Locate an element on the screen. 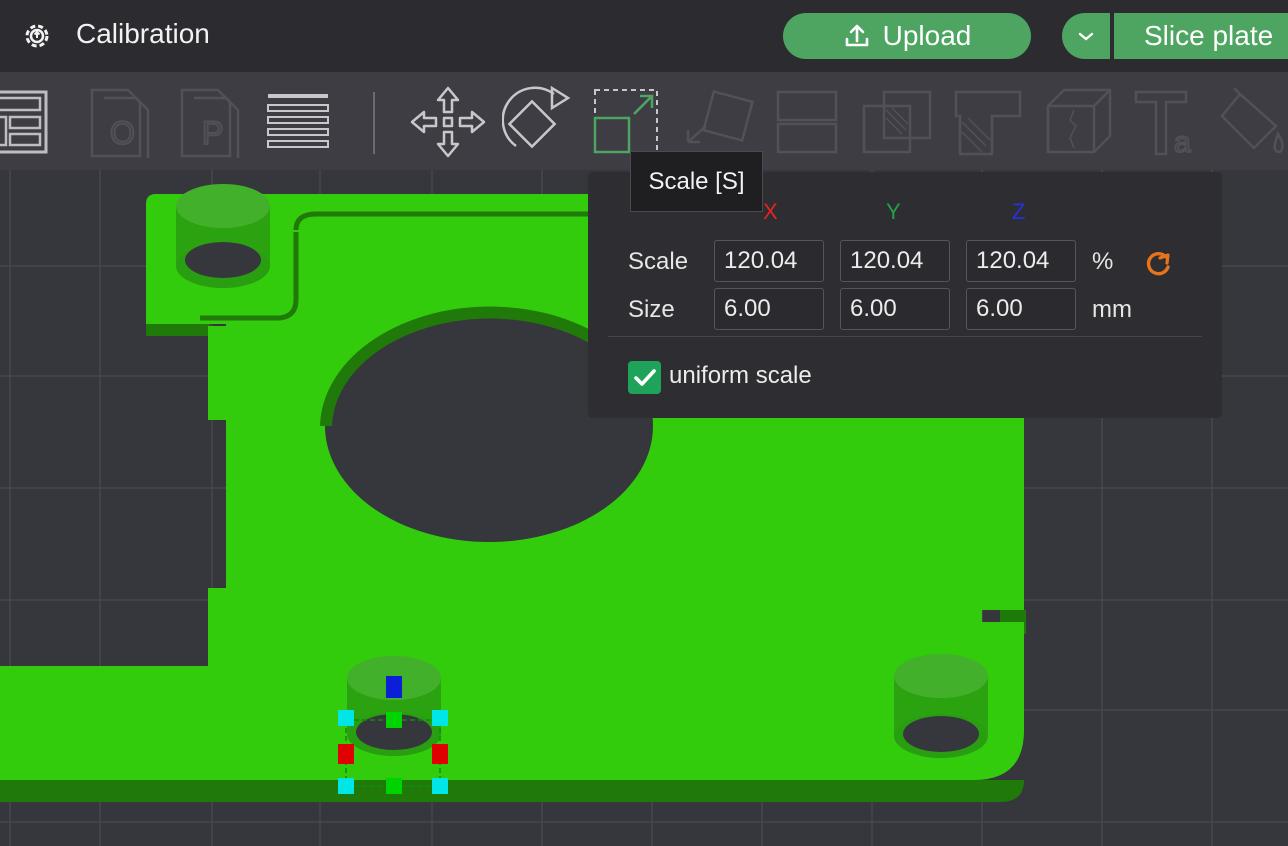 The width and height of the screenshot is (1288, 846). corner-handle-br is located at coordinates (440, 786).